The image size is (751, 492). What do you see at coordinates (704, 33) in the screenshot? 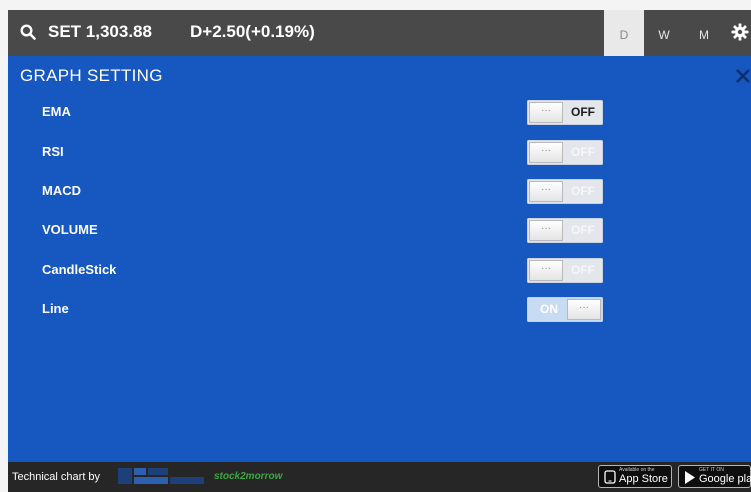
I see `period-tab-month: M` at bounding box center [704, 33].